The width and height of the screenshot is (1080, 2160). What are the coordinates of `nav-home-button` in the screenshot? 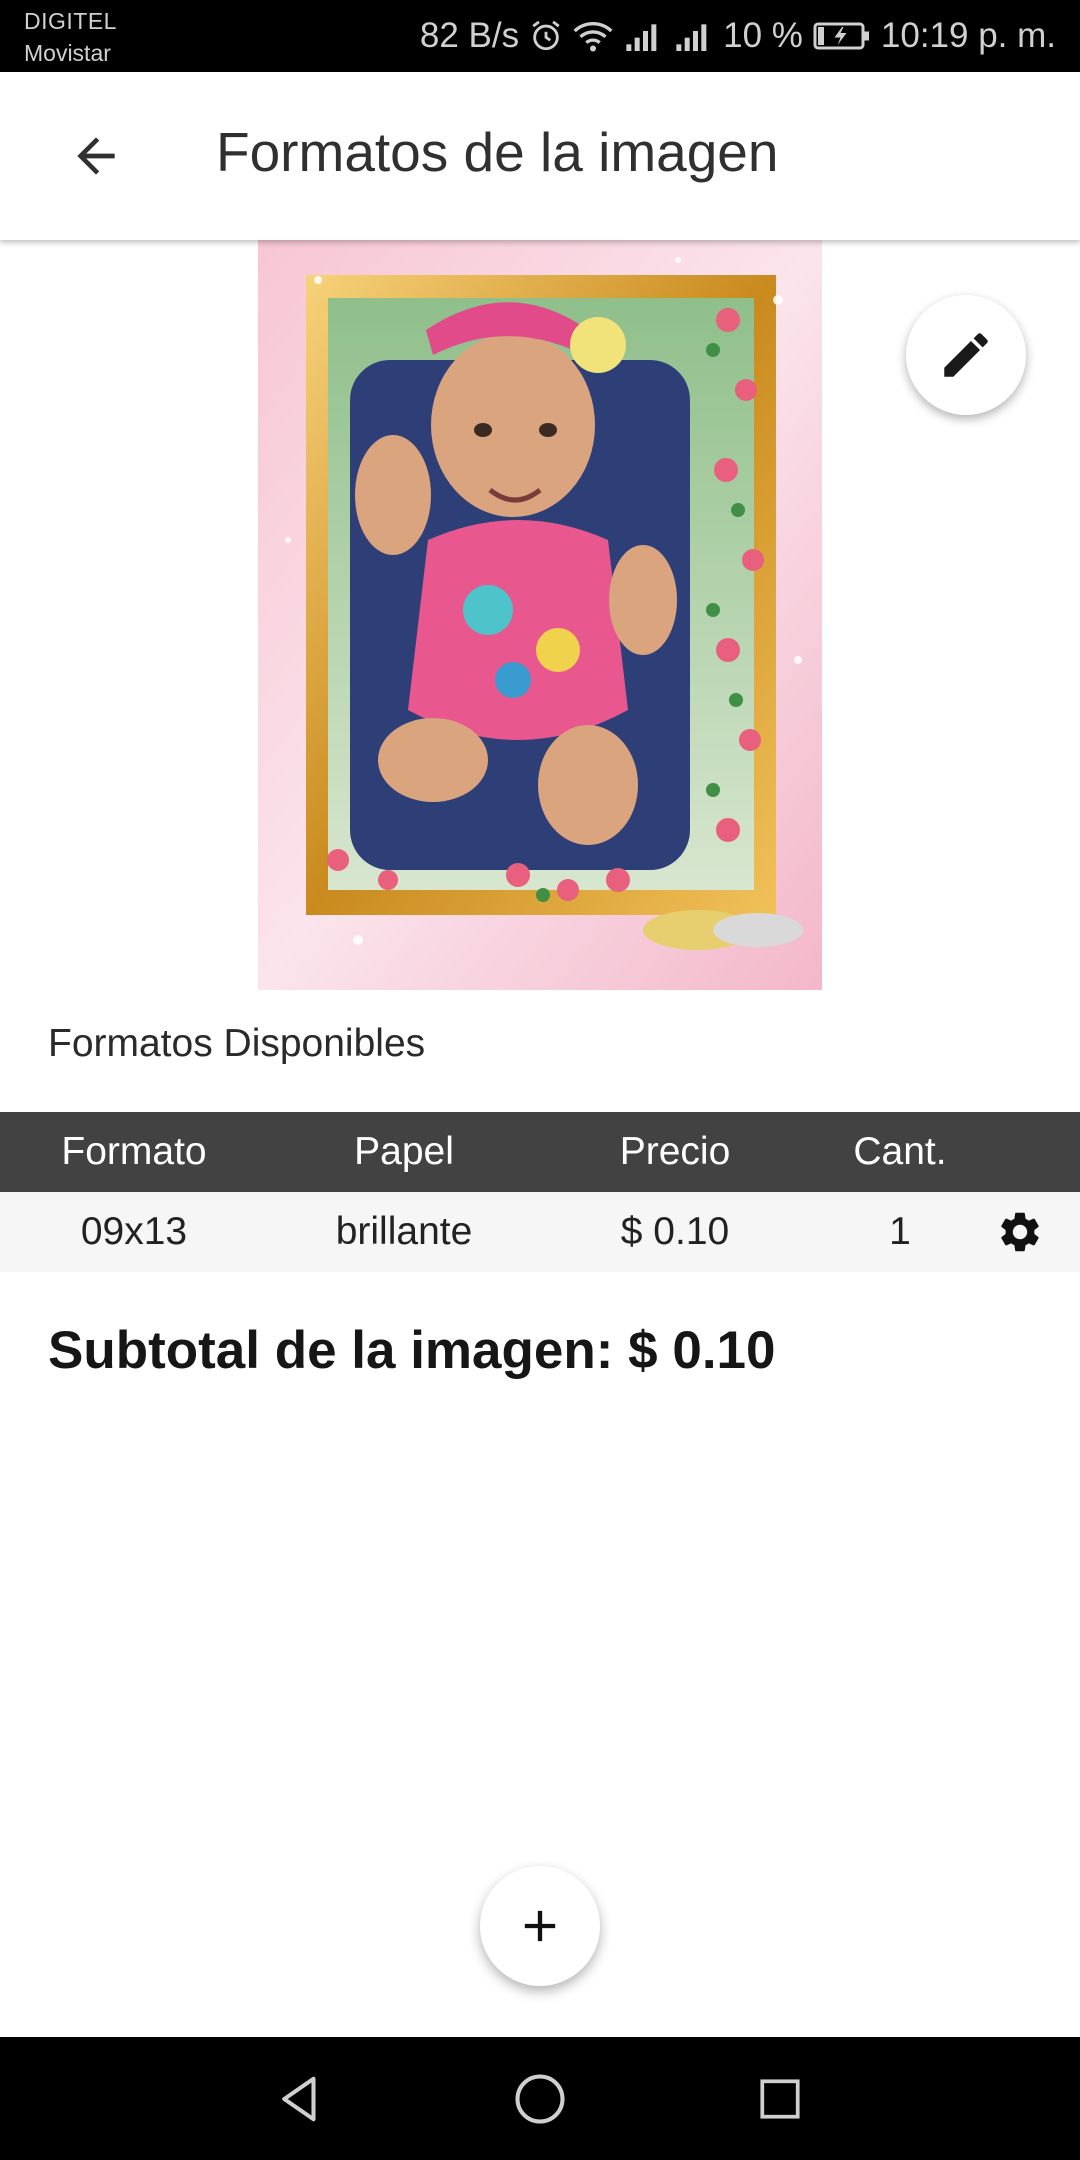 It's located at (540, 2099).